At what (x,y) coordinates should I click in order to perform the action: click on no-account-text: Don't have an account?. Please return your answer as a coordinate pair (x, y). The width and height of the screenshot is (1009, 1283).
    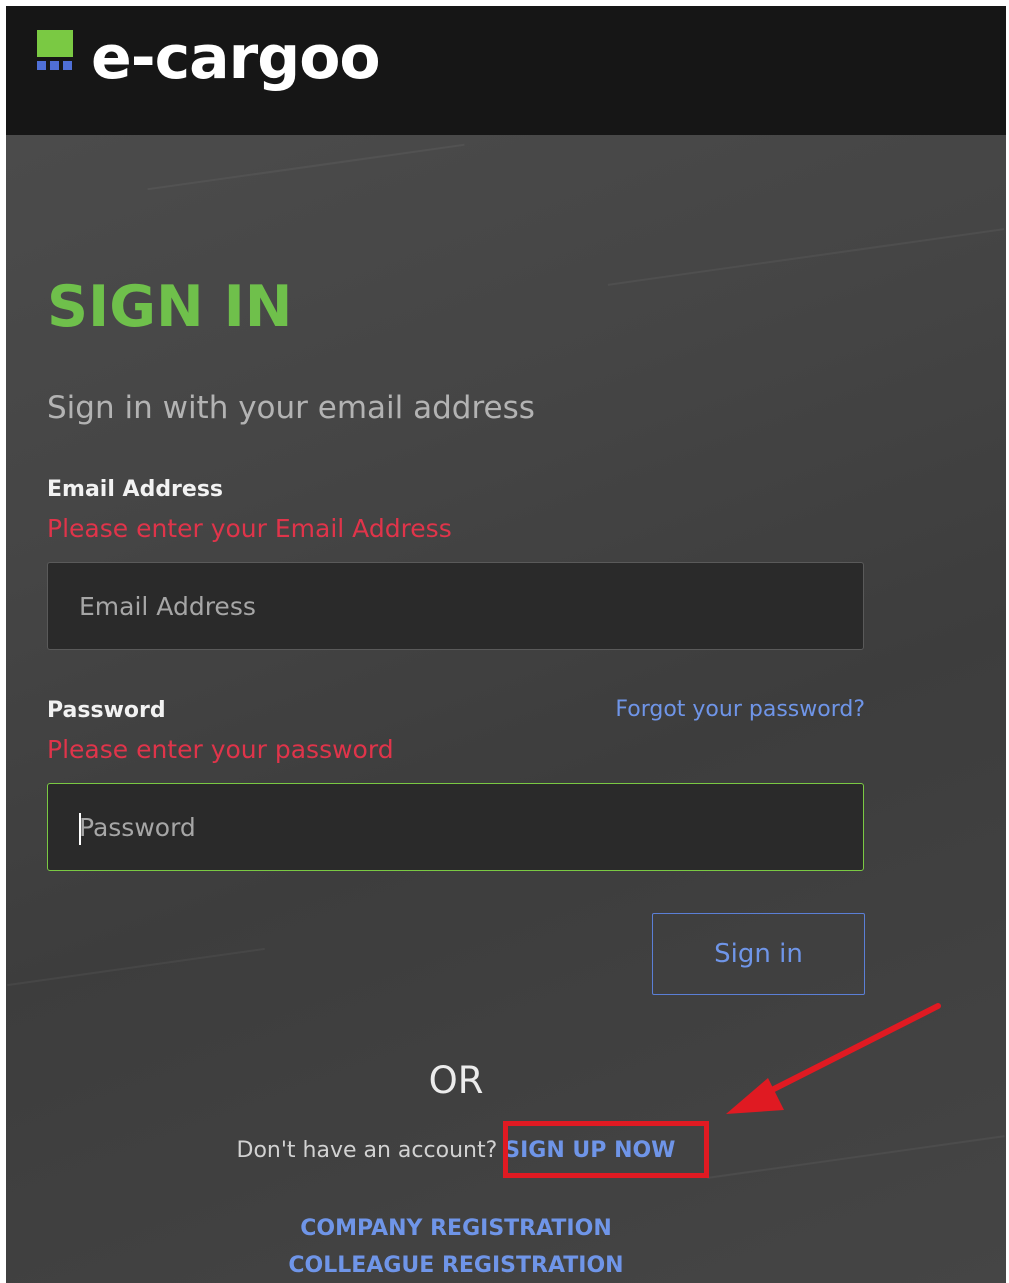
    Looking at the image, I should click on (367, 1150).